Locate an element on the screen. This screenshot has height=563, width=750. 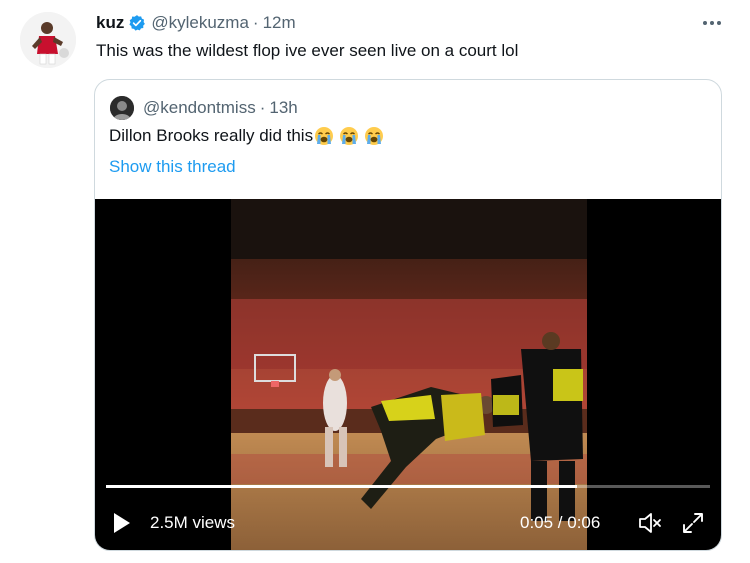
video-progress-bar is located at coordinates (408, 486).